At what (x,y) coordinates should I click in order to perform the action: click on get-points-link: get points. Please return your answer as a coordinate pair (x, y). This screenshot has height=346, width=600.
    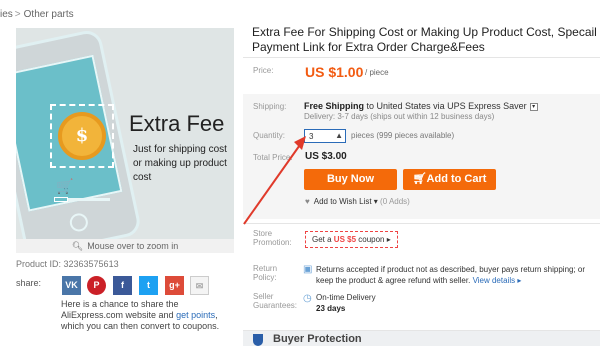
    Looking at the image, I should click on (195, 315).